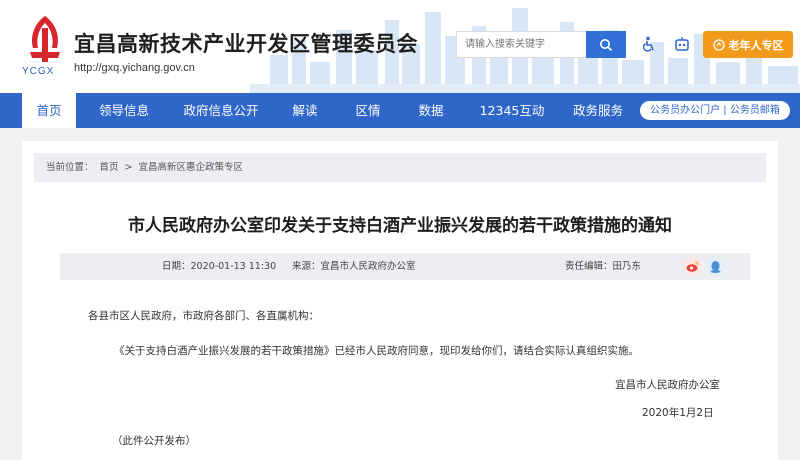 This screenshot has height=460, width=800. What do you see at coordinates (368, 110) in the screenshot?
I see `nav-item-district: 区情` at bounding box center [368, 110].